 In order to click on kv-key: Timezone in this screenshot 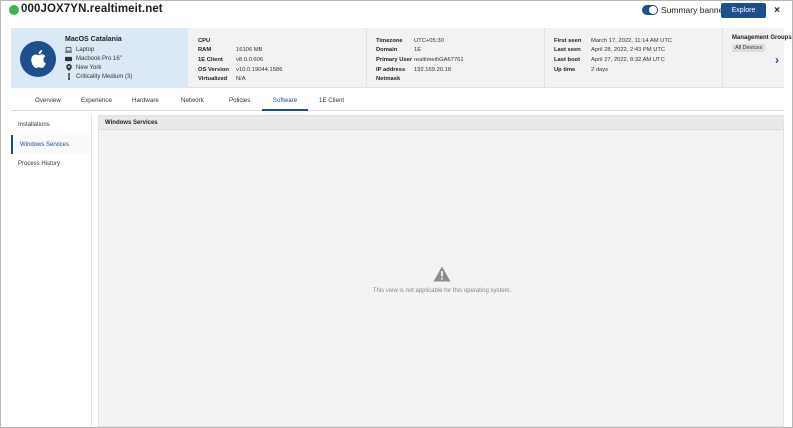, I will do `click(389, 40)`.